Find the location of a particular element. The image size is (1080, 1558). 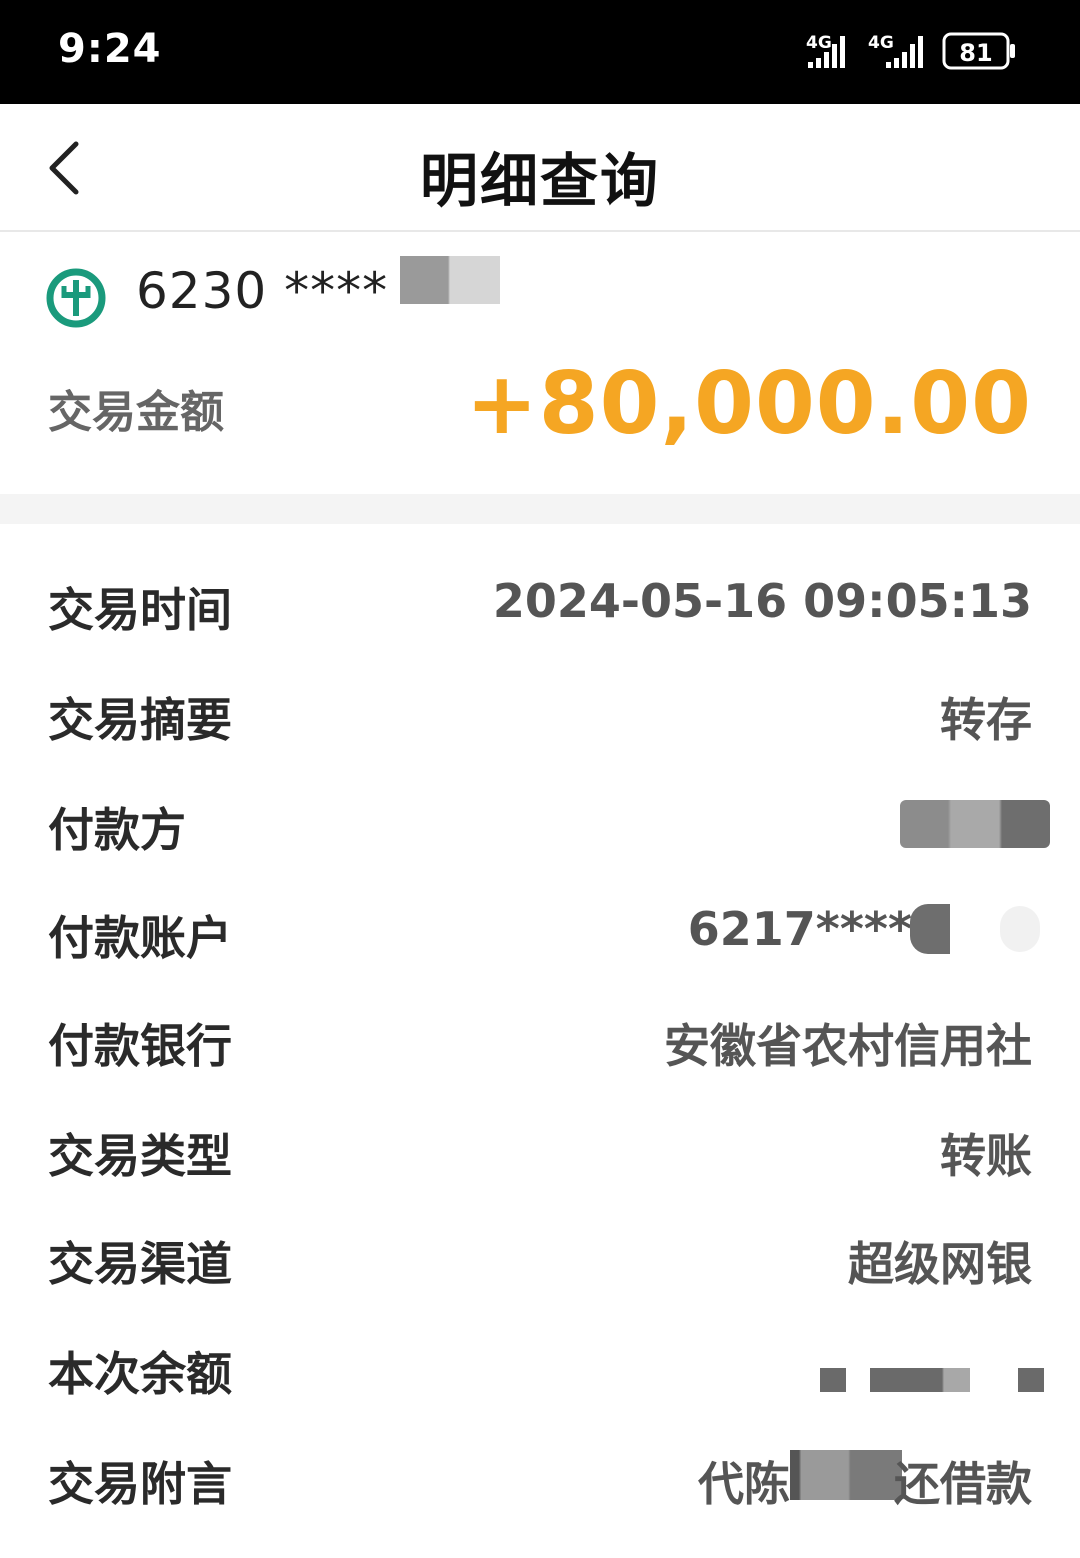

status-icons: 4G 4G 81 is located at coordinates (910, 51).